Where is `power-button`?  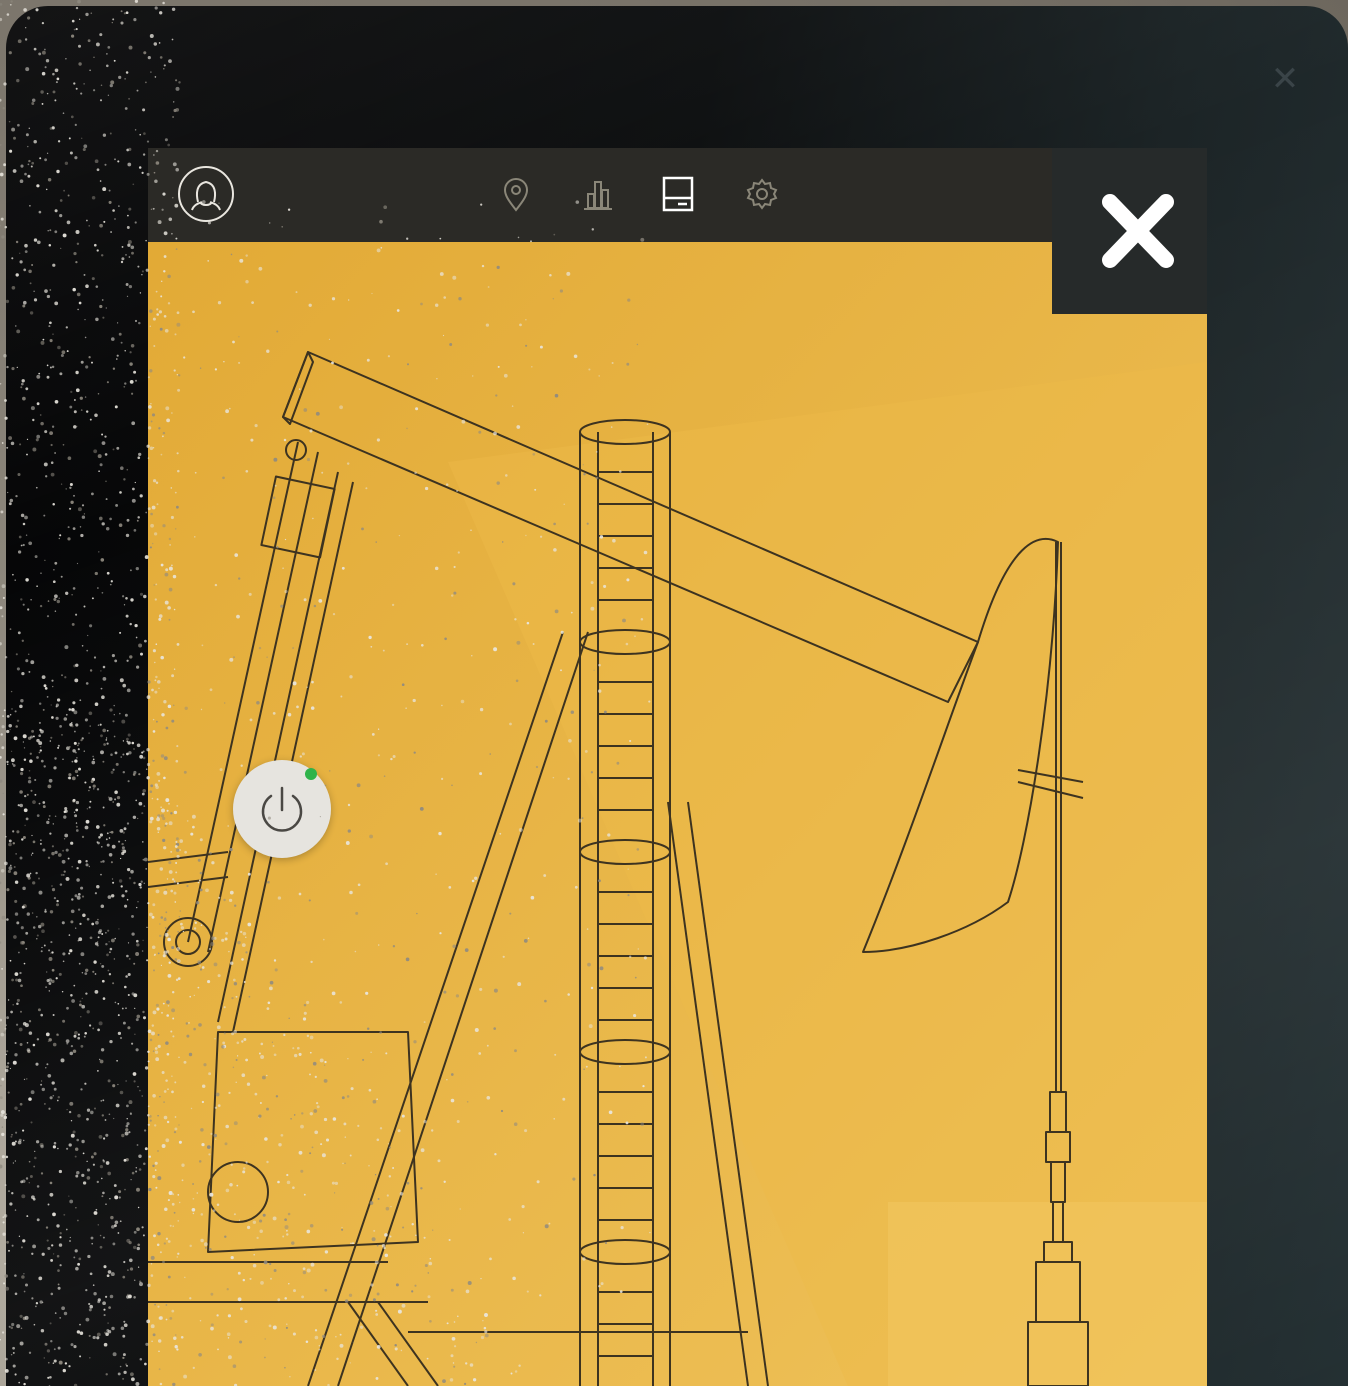
power-button is located at coordinates (282, 809).